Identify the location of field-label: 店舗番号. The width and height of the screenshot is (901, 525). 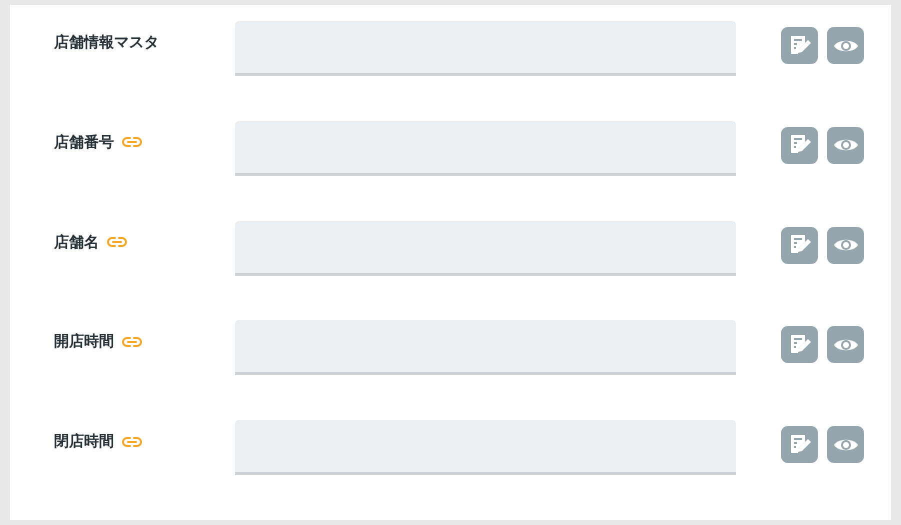
(84, 142).